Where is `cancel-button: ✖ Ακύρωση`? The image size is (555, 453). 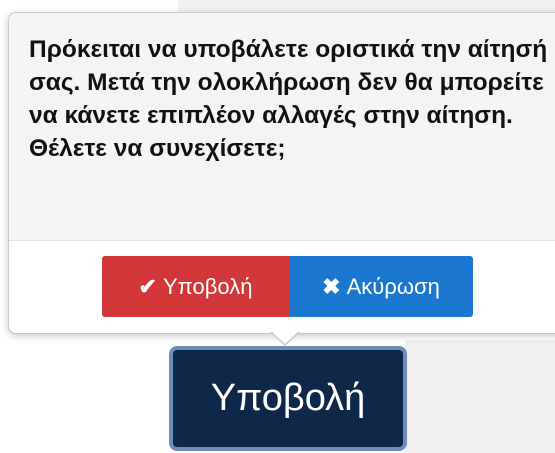
cancel-button: ✖ Ακύρωση is located at coordinates (381, 286).